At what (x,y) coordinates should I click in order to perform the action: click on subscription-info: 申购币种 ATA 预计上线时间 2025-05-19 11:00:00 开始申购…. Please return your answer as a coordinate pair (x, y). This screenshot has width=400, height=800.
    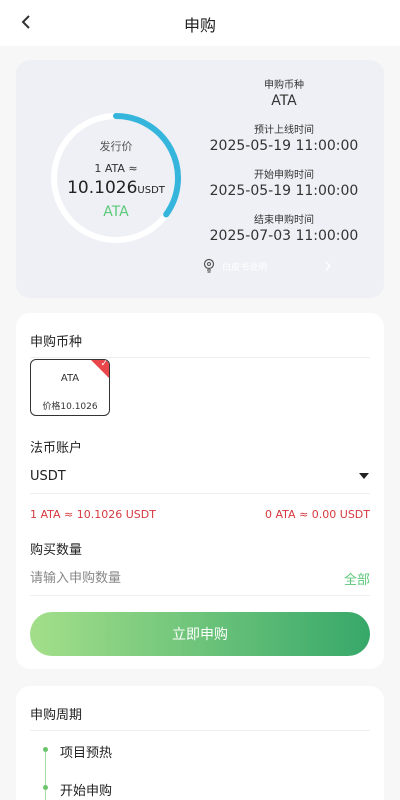
    Looking at the image, I should click on (284, 166).